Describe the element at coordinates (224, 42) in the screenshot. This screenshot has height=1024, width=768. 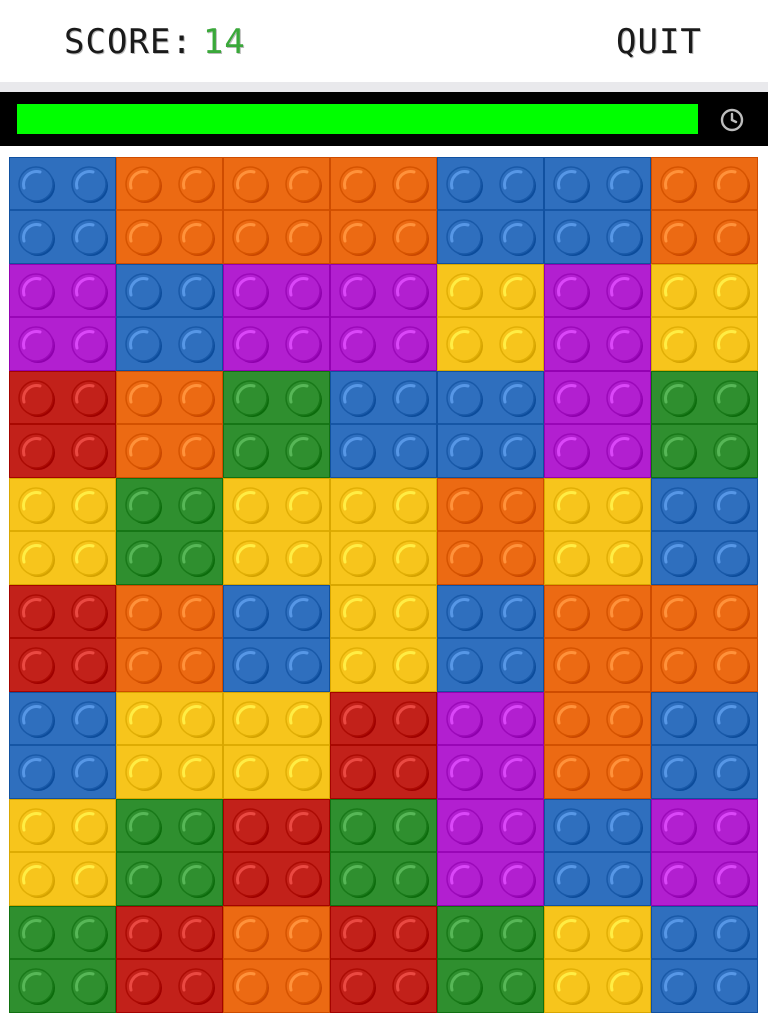
I see `score-value: 14` at that location.